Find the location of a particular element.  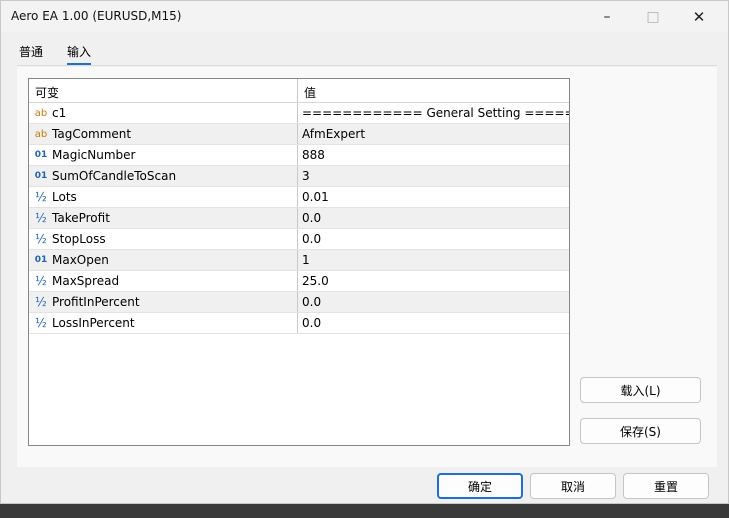

title-bar: Aero EA 1.00 (EURUSD,M15) – □ ✕ is located at coordinates (364, 16).